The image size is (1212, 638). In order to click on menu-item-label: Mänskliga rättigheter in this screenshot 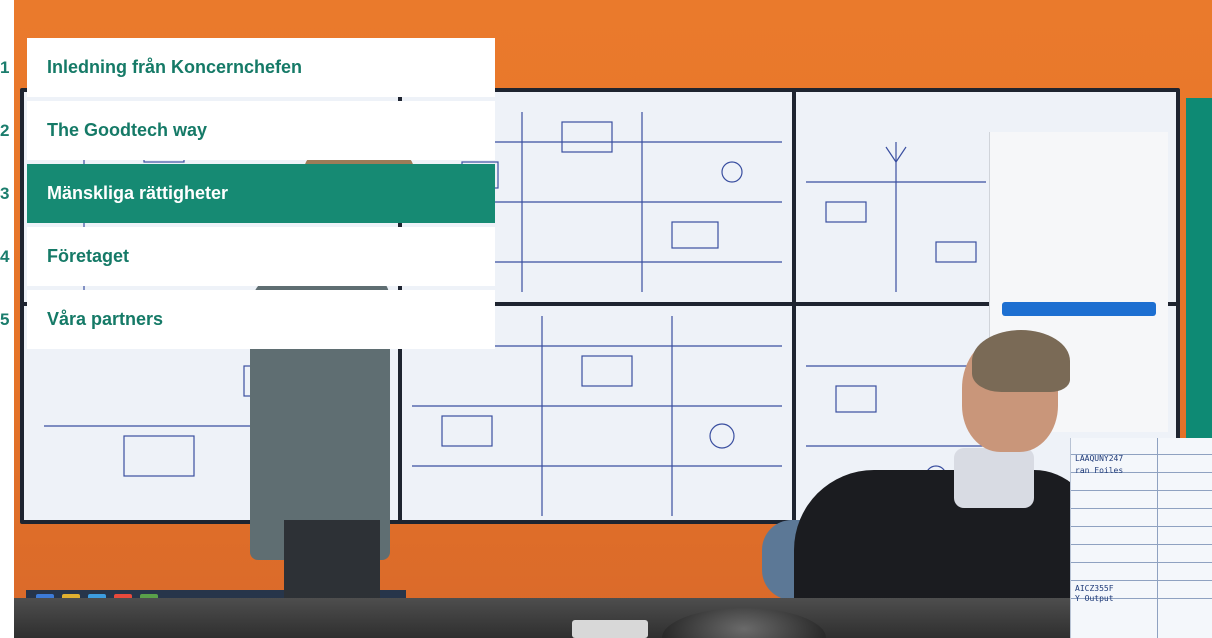, I will do `click(138, 193)`.